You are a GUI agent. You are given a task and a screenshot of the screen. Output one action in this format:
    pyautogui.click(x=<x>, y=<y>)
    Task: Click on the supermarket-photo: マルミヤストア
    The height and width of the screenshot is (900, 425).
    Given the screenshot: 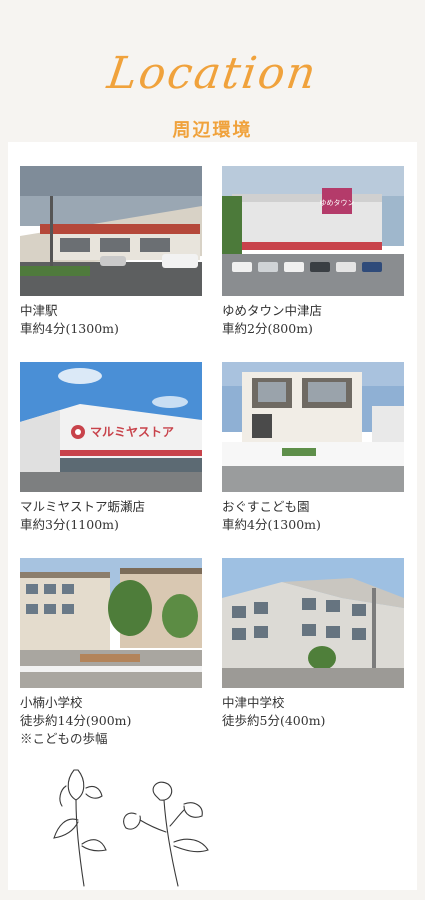 What is the action you would take?
    pyautogui.click(x=111, y=427)
    